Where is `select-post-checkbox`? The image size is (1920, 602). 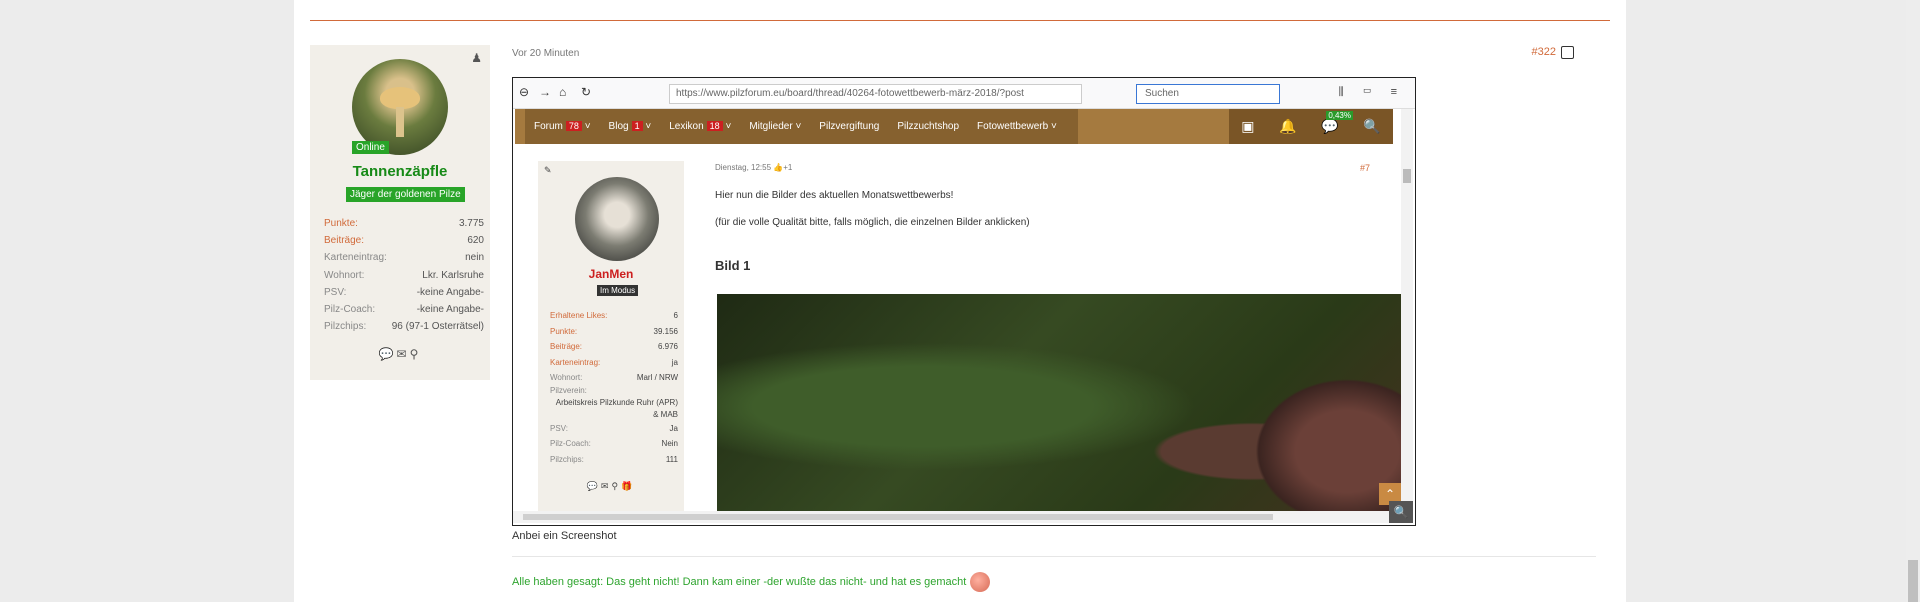
select-post-checkbox is located at coordinates (1567, 52).